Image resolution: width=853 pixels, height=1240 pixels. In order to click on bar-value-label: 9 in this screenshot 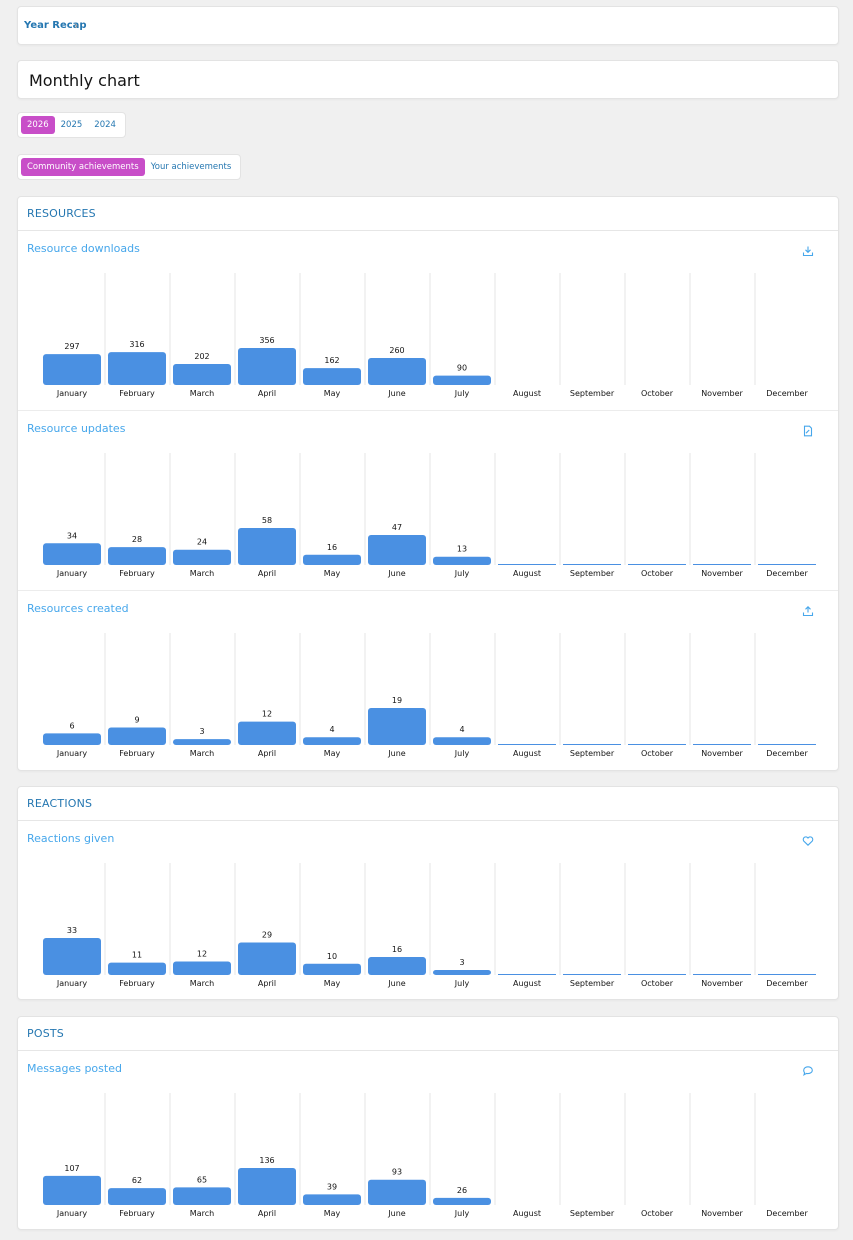, I will do `click(136, 719)`.